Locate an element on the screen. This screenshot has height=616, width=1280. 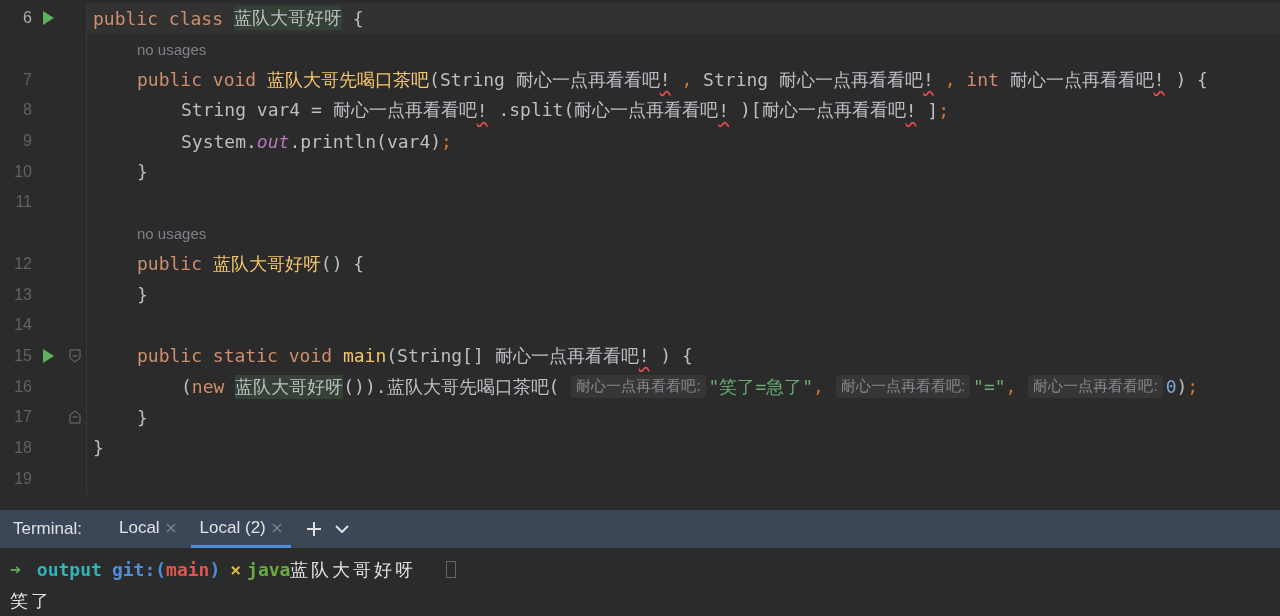
keyword: public class is located at coordinates (159, 18).